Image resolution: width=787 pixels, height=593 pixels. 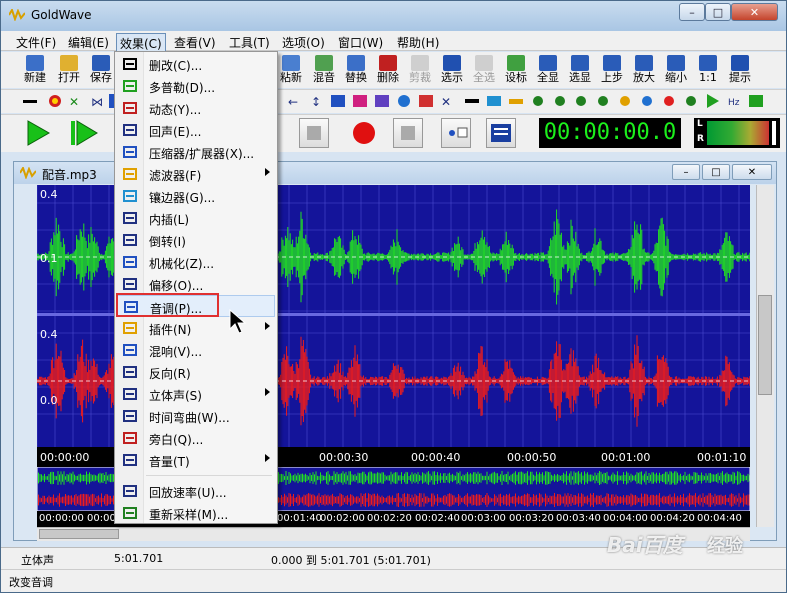 I want to click on status-hint-bar: 改变音调, so click(x=393, y=580).